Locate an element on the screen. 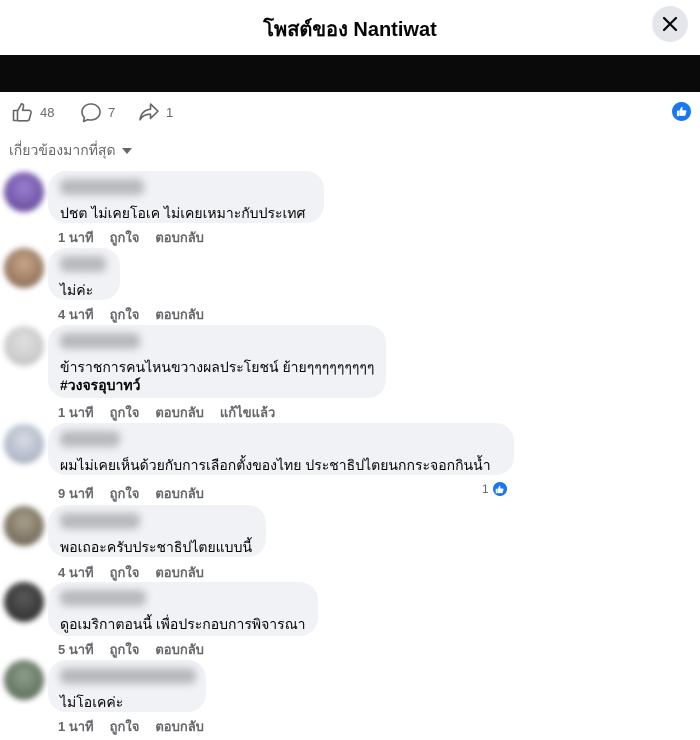  comment-actions: 9 นาที ถูกใจ ตอบกลับ is located at coordinates (139, 493).